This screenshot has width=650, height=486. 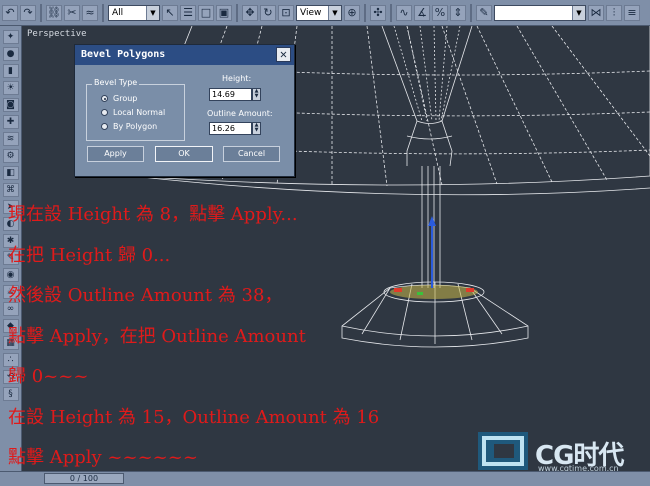 What do you see at coordinates (10, 139) in the screenshot?
I see `space-warp-icon: ≋` at bounding box center [10, 139].